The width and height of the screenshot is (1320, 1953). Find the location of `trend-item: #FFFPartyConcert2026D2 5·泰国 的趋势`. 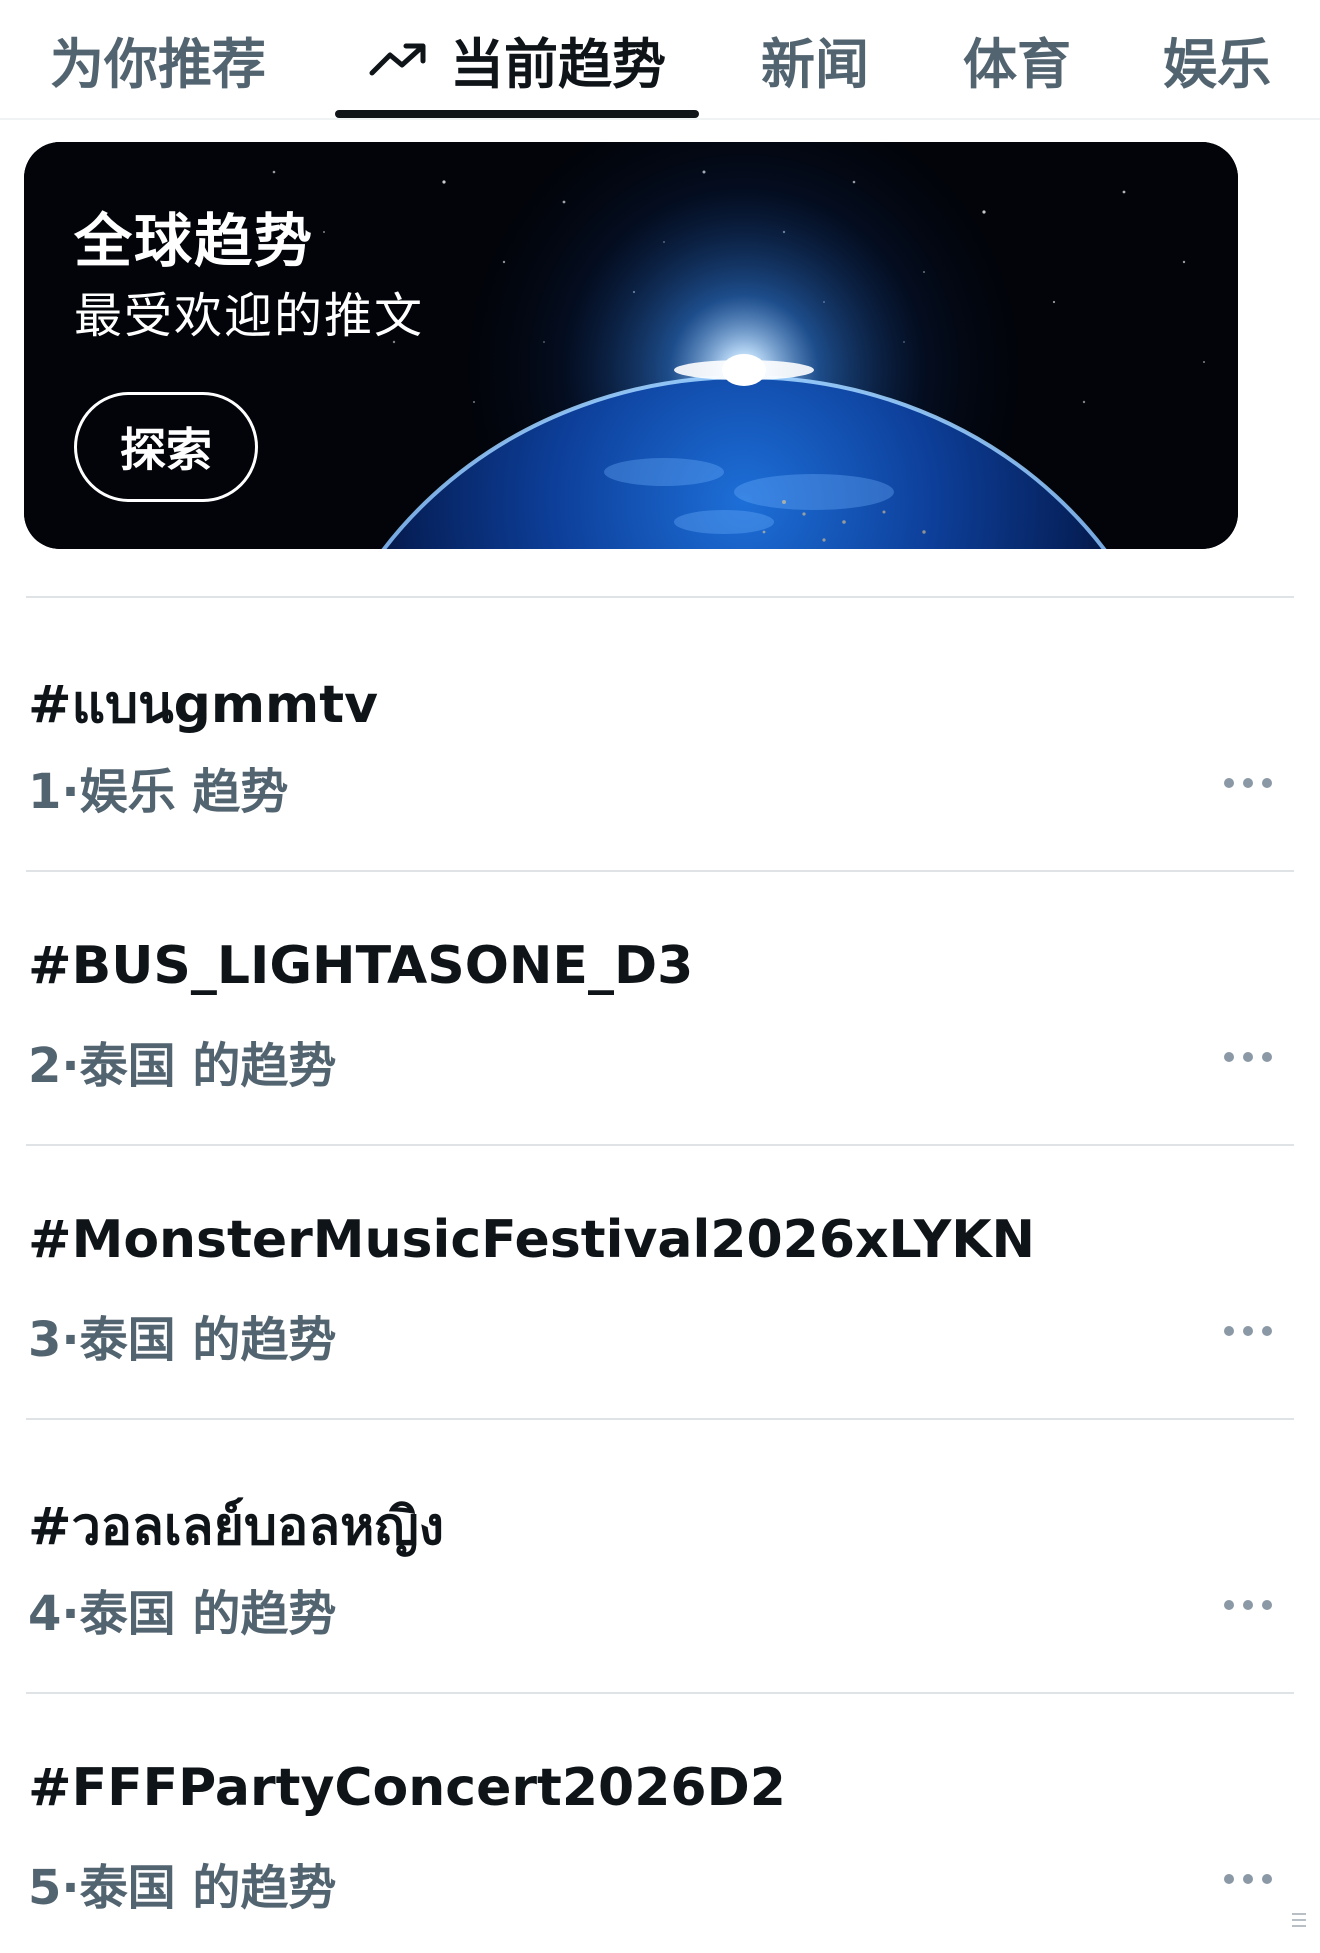

trend-item: #FFFPartyConcert2026D2 5·泰国 的趋势 is located at coordinates (660, 1822).